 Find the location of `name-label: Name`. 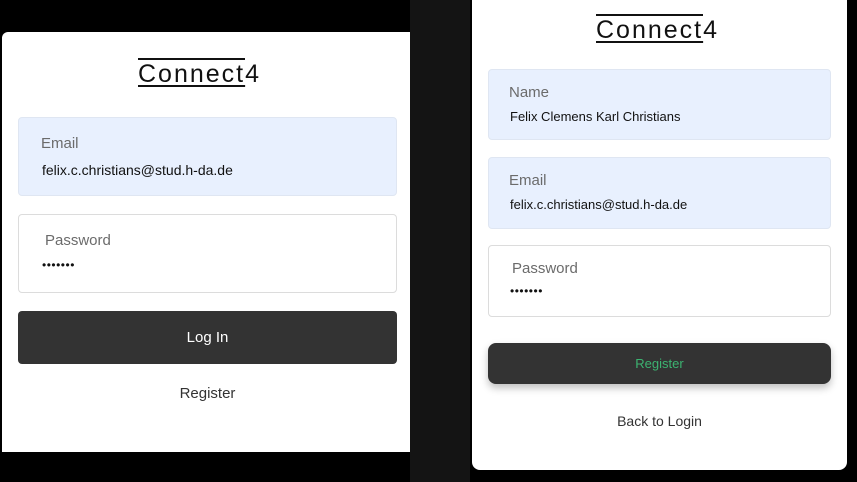

name-label: Name is located at coordinates (529, 92).